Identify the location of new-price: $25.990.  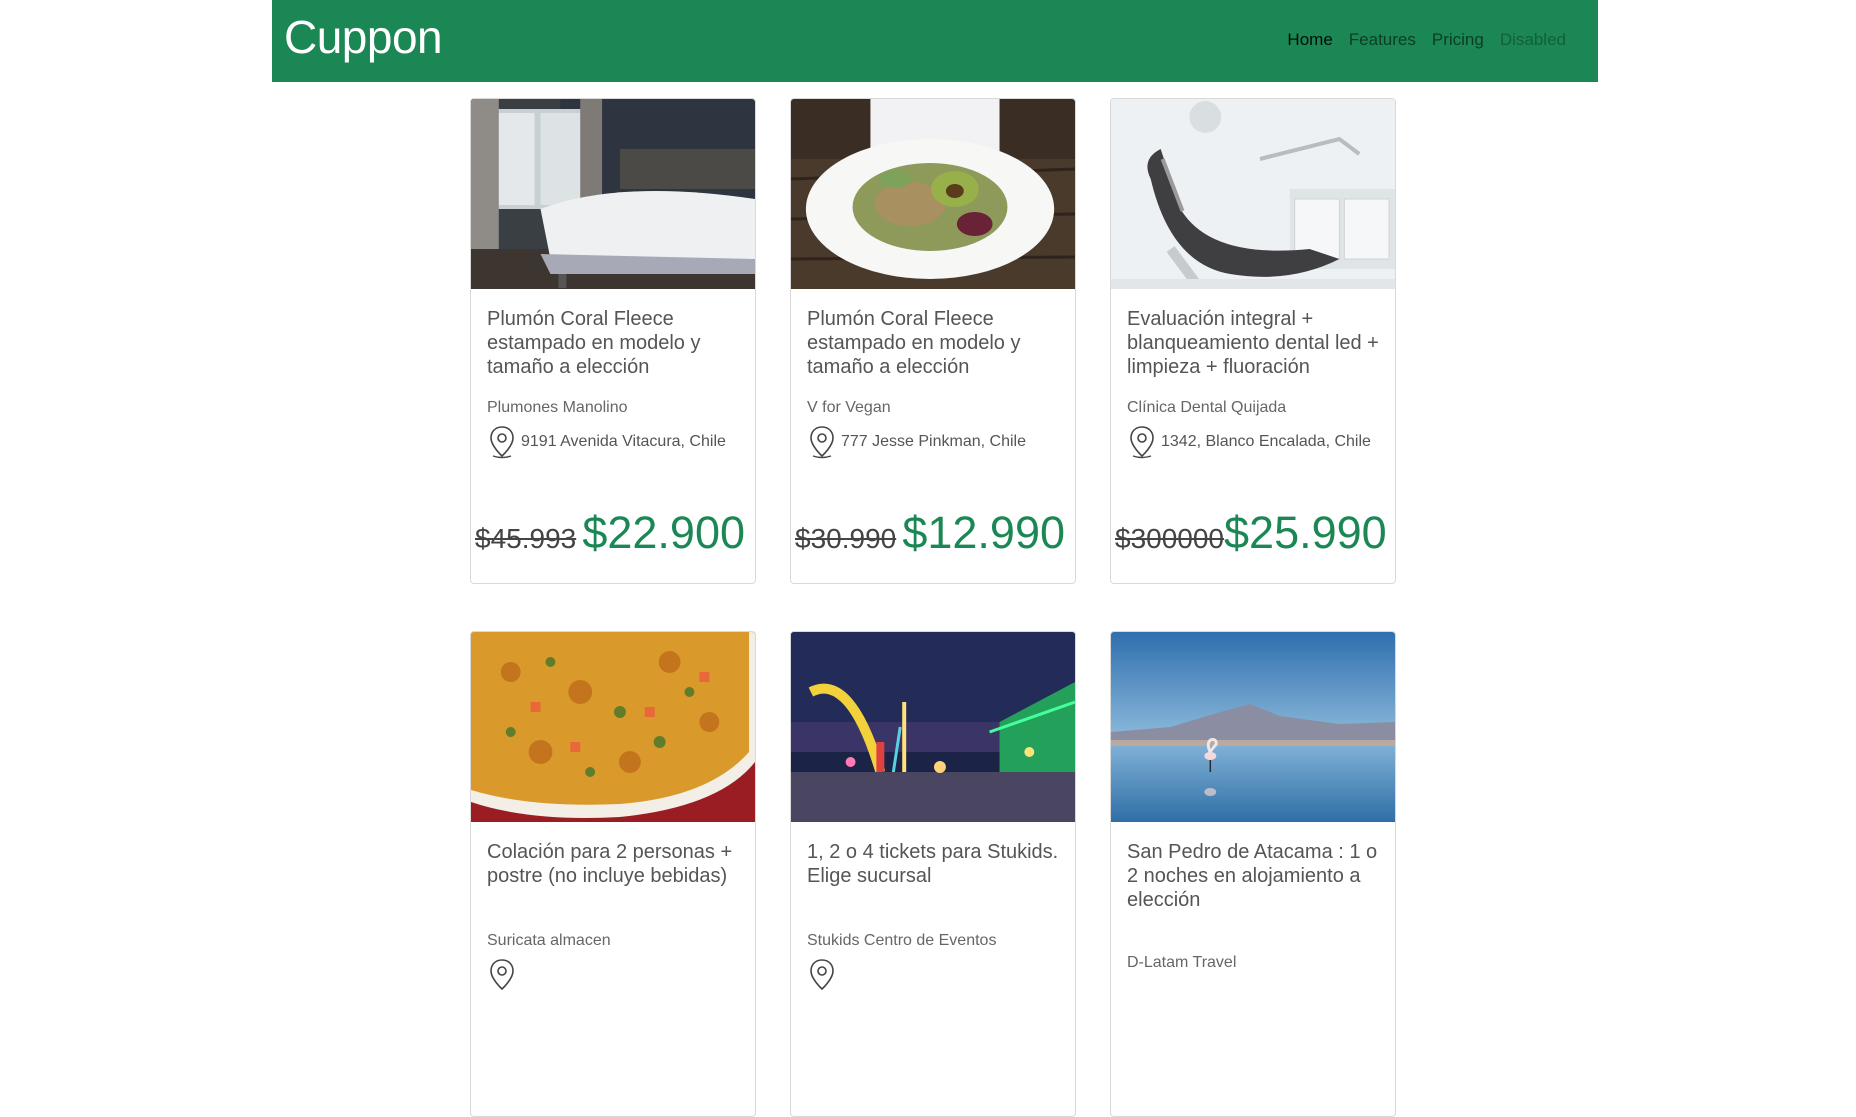
(1305, 532).